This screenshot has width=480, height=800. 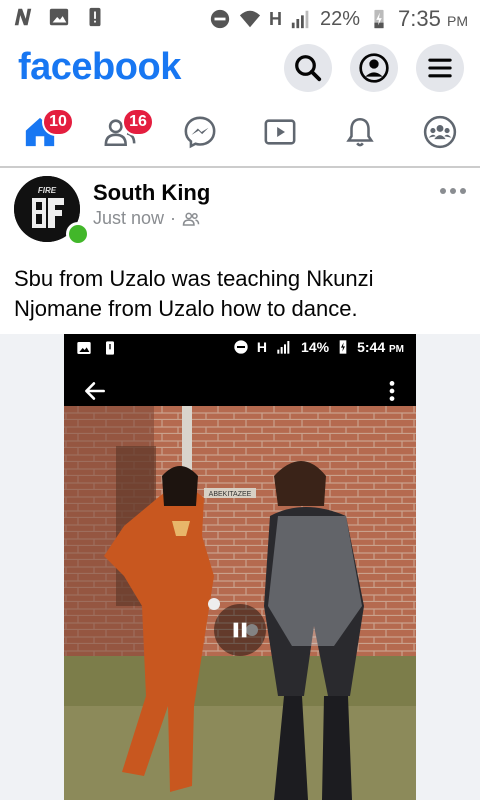 I want to click on menu-button, so click(x=440, y=68).